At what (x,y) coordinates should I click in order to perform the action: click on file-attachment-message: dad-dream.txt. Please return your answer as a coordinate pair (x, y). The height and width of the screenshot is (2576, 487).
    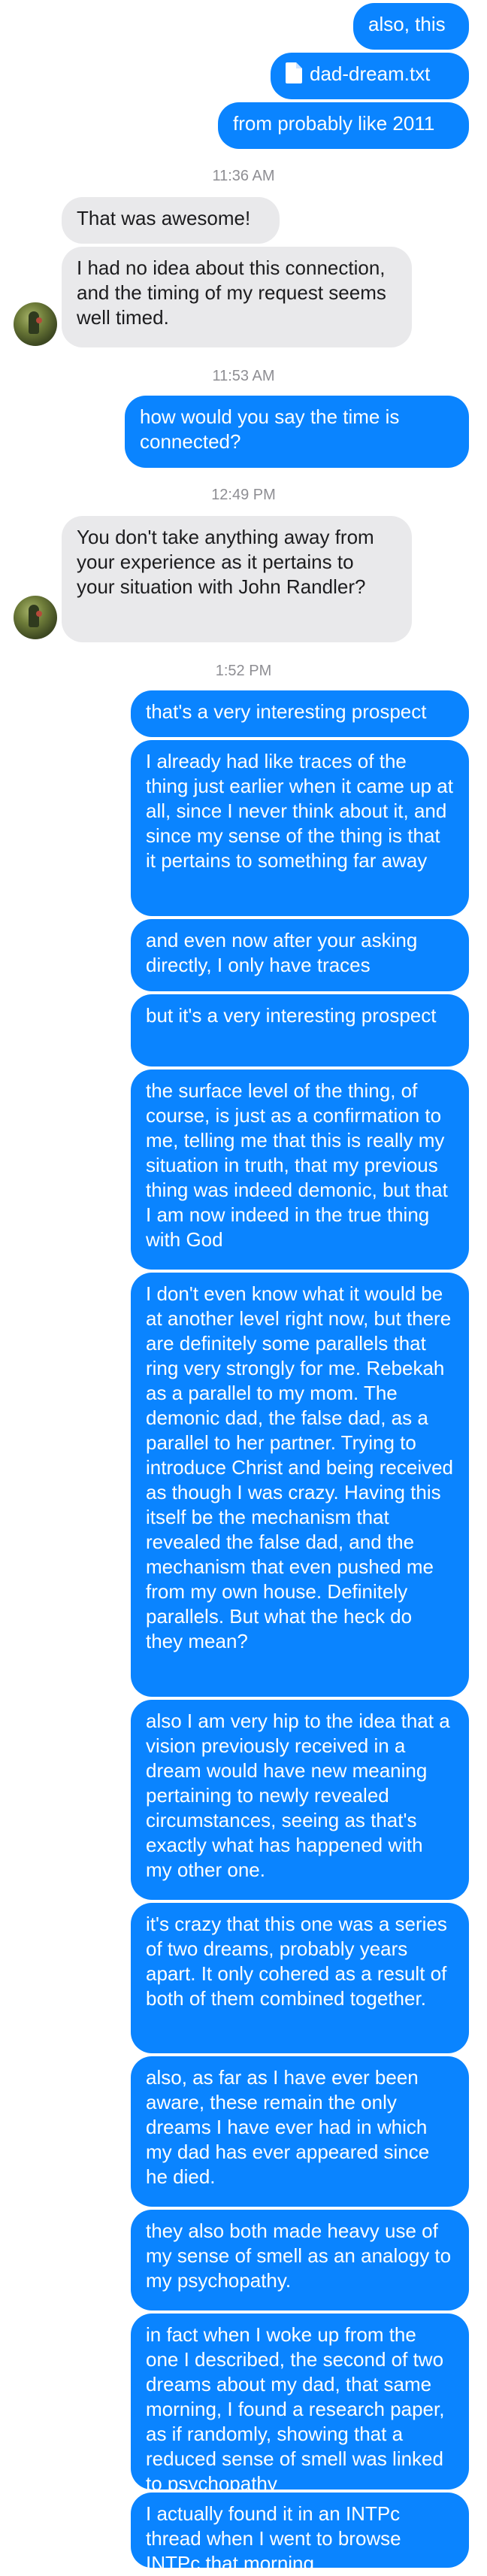
    Looking at the image, I should click on (370, 76).